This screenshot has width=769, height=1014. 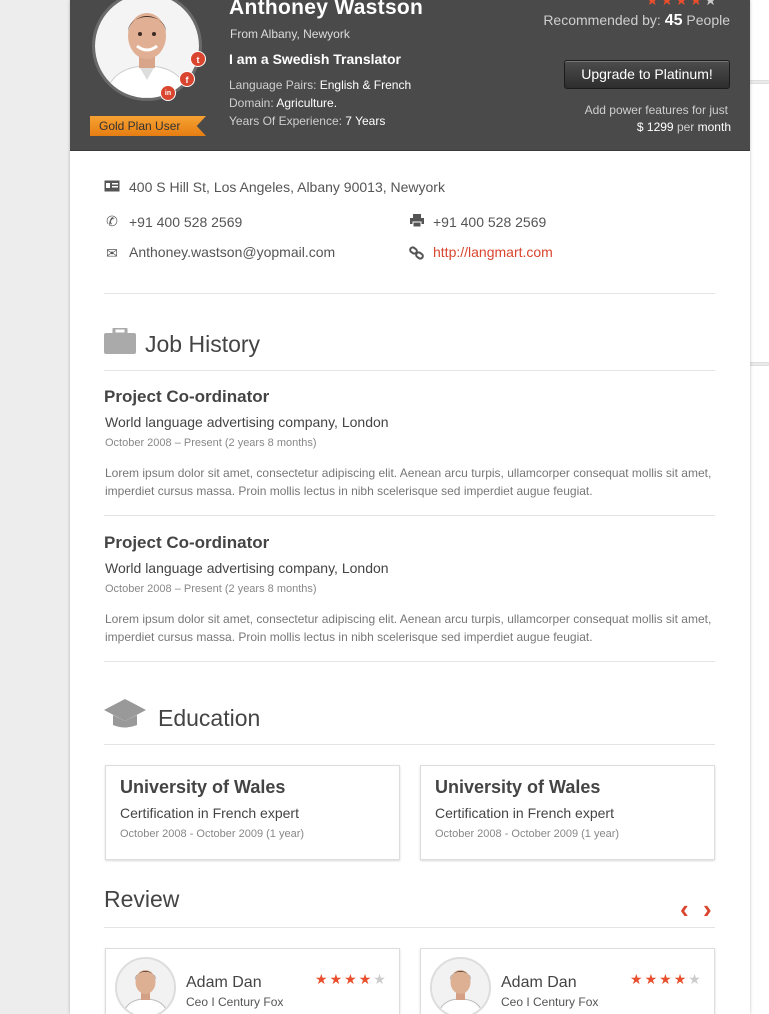 What do you see at coordinates (655, 127) in the screenshot?
I see `price-value: $ 1299` at bounding box center [655, 127].